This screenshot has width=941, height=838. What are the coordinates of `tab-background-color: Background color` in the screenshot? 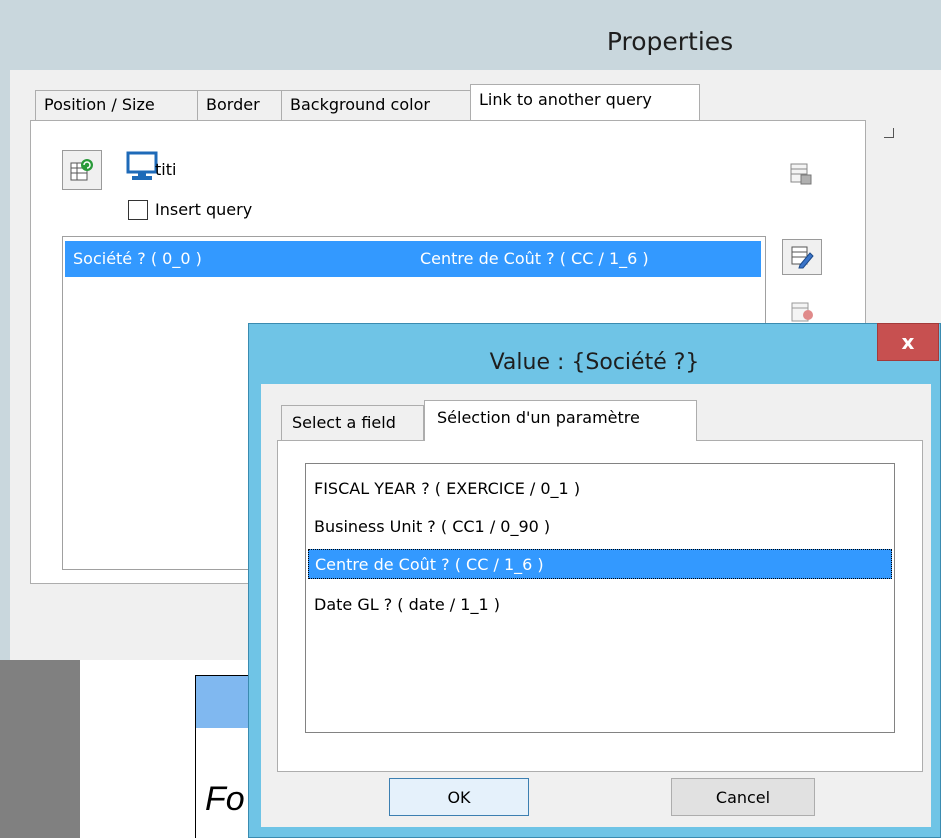 It's located at (376, 105).